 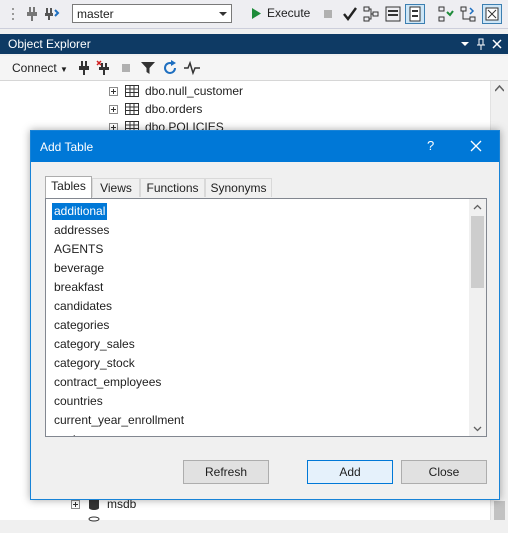 What do you see at coordinates (152, 13) in the screenshot?
I see `database-dropdown: master` at bounding box center [152, 13].